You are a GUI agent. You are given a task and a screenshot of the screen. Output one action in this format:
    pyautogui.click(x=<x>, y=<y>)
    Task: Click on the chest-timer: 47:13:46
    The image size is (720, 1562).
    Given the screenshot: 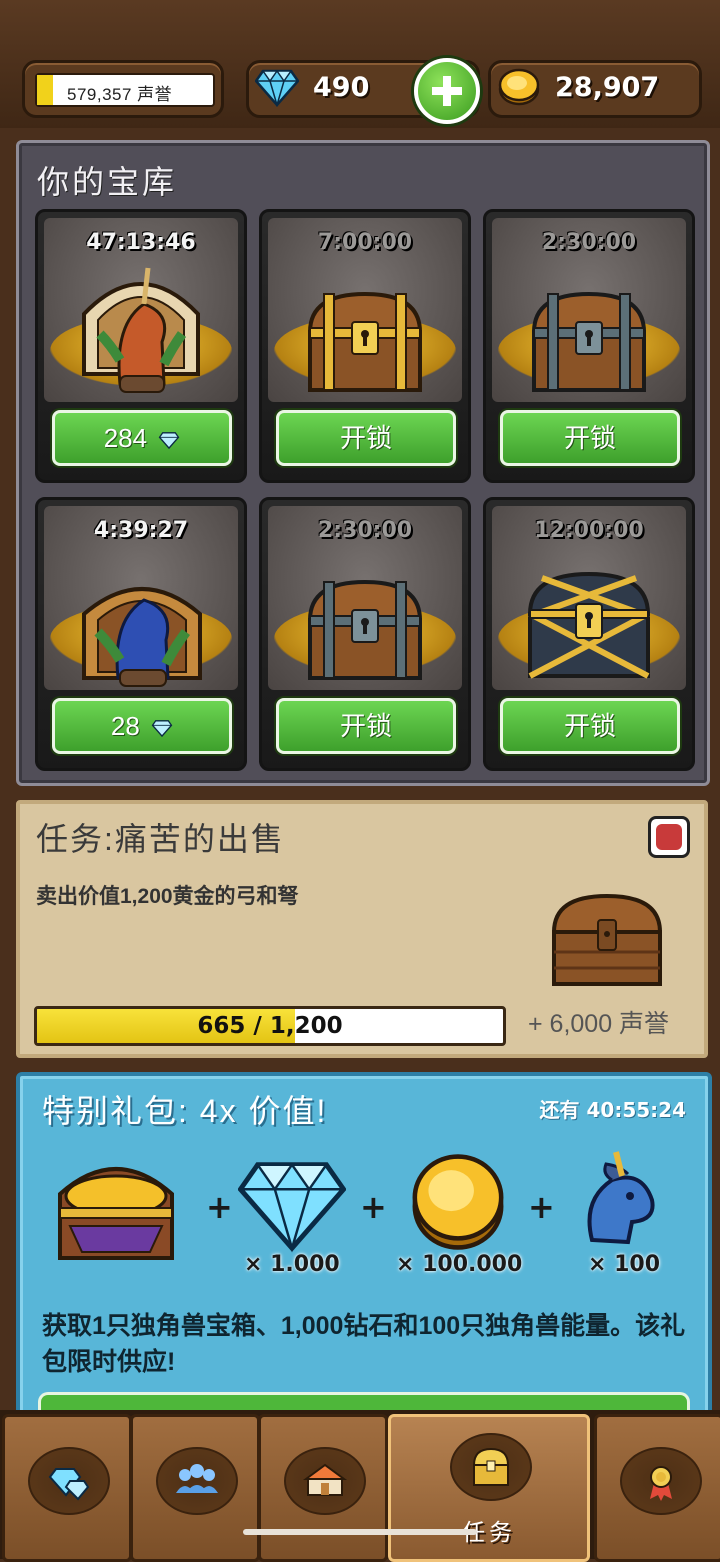 What is the action you would take?
    pyautogui.click(x=141, y=242)
    